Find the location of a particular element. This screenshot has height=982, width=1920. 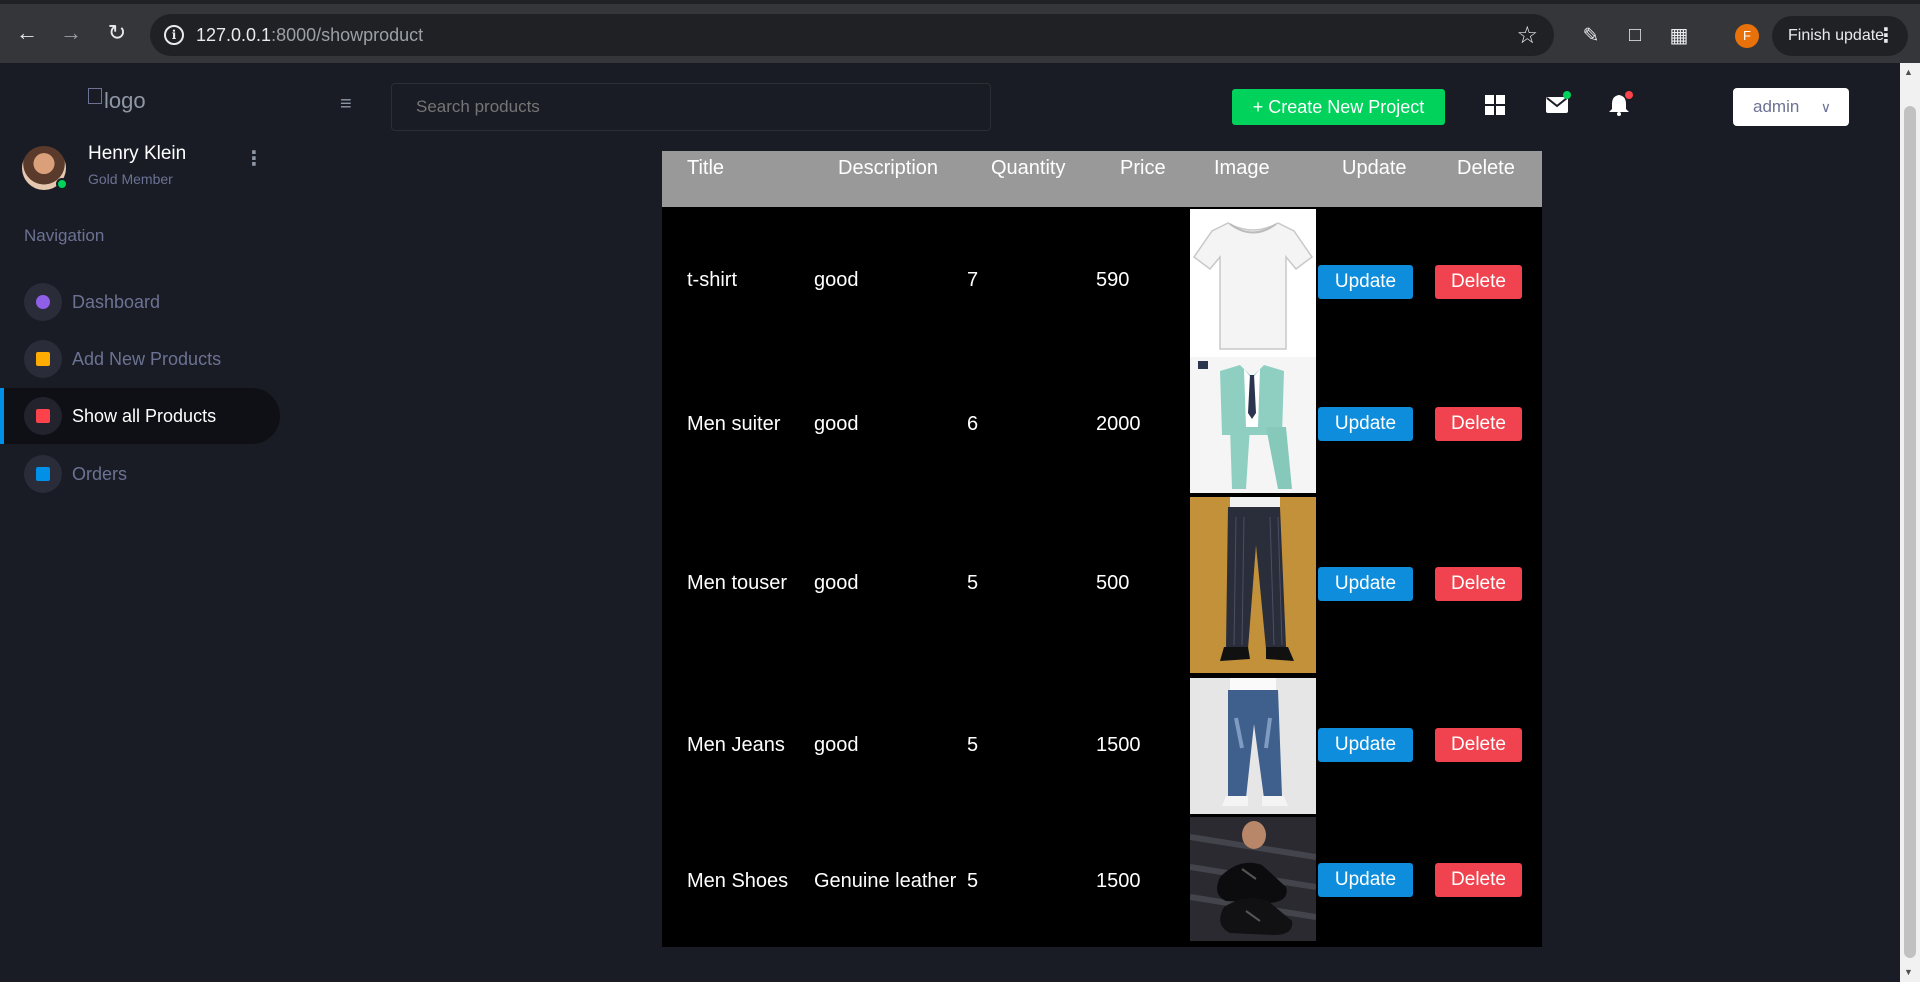

nav-caption: Navigation is located at coordinates (64, 235).